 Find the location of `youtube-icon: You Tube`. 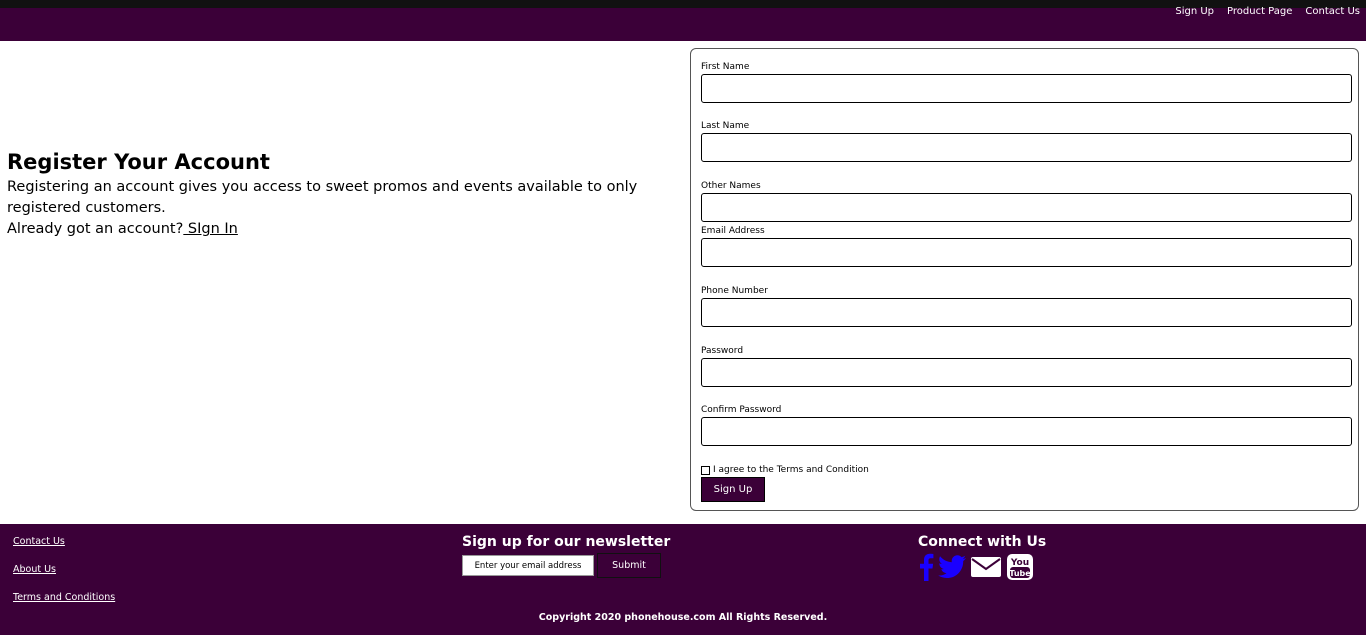

youtube-icon: You Tube is located at coordinates (1020, 567).